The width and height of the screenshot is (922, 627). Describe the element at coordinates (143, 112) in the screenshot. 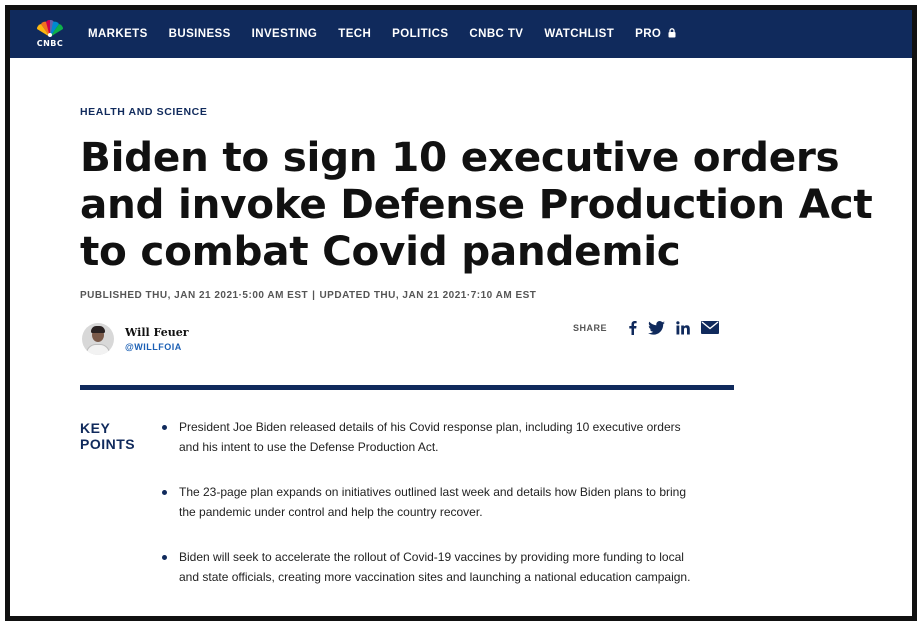

I see `section-label: HEALTH AND SCIENCE` at that location.